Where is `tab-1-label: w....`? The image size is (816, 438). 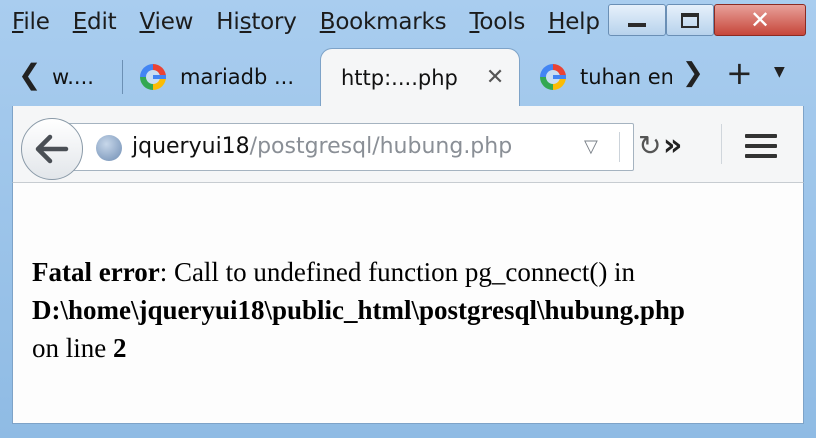
tab-1-label: w.... is located at coordinates (73, 77).